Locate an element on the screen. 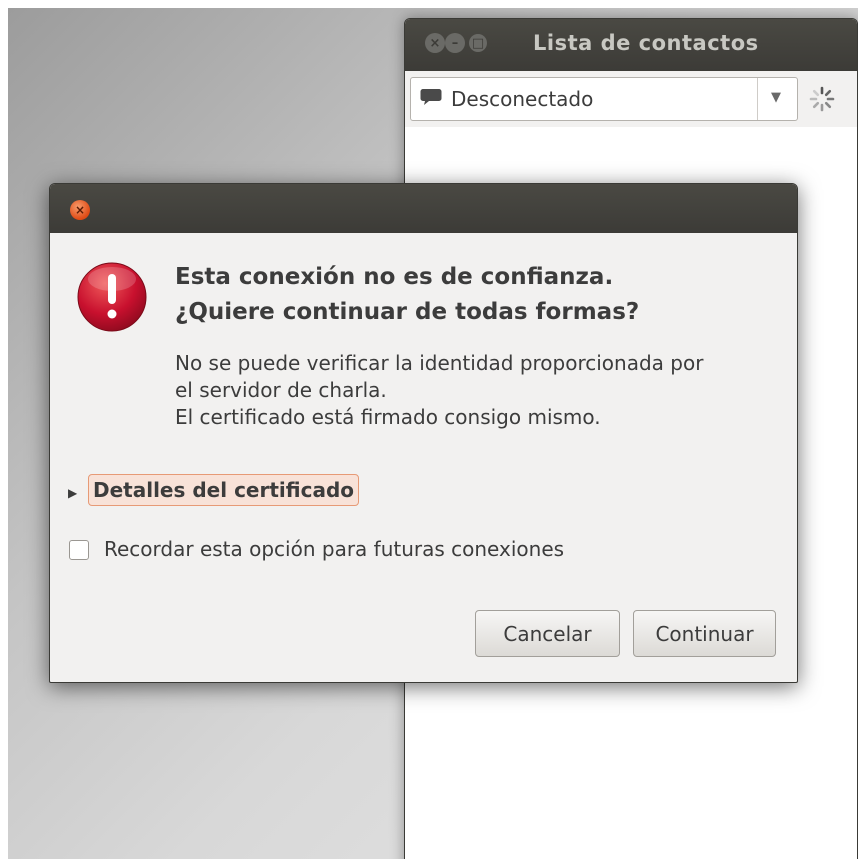  cancel-button: Cancelar is located at coordinates (547, 633).